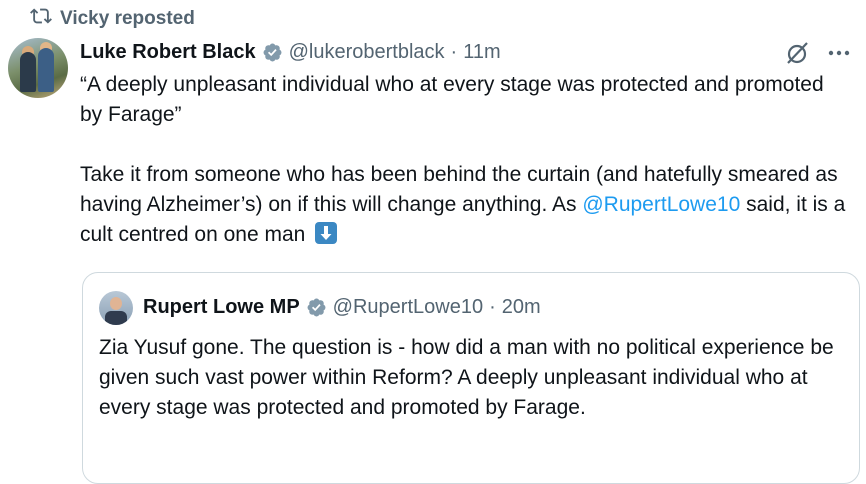 This screenshot has height=484, width=866. I want to click on more-icon, so click(839, 53).